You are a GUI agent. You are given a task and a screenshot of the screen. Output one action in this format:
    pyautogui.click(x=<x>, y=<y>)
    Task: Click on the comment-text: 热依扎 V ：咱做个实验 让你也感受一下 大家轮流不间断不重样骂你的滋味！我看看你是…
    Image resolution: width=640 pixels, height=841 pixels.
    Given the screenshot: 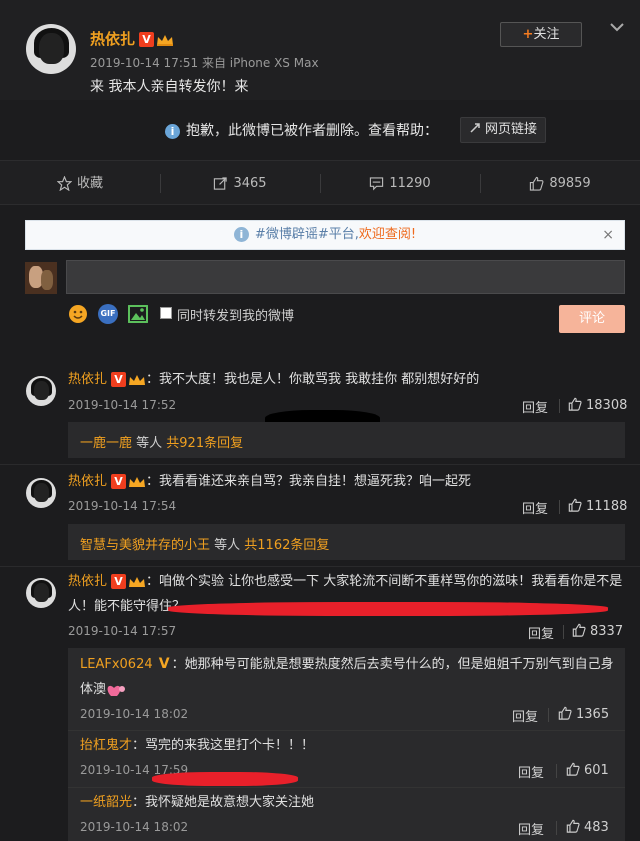 What is the action you would take?
    pyautogui.click(x=345, y=582)
    